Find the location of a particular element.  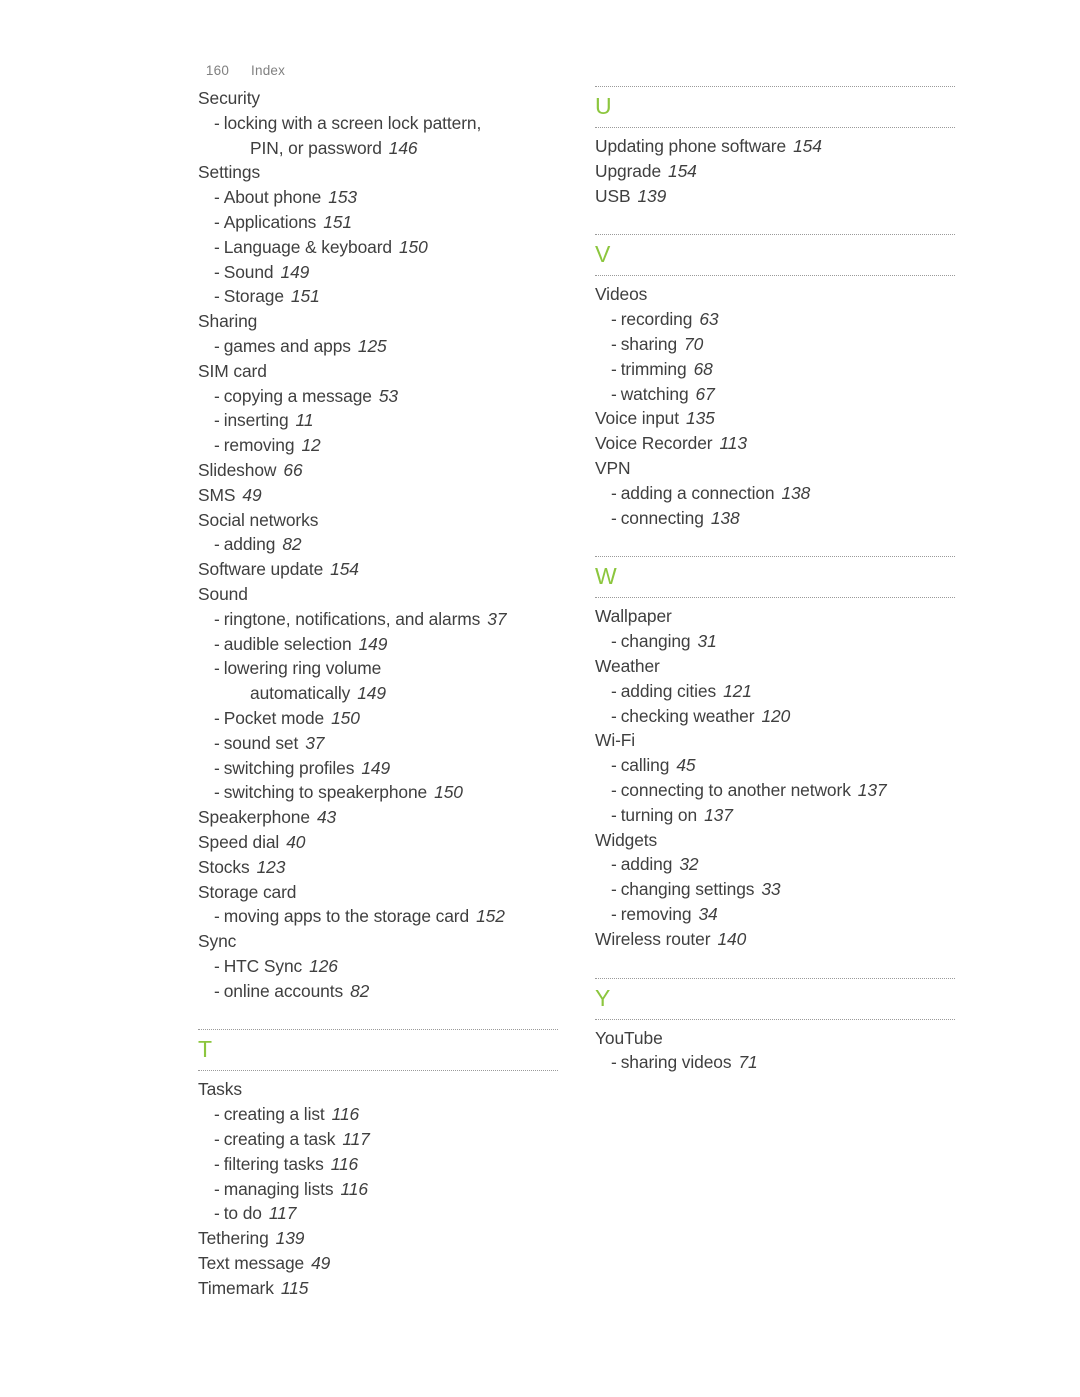

entry-page-number: 31 is located at coordinates (707, 641).